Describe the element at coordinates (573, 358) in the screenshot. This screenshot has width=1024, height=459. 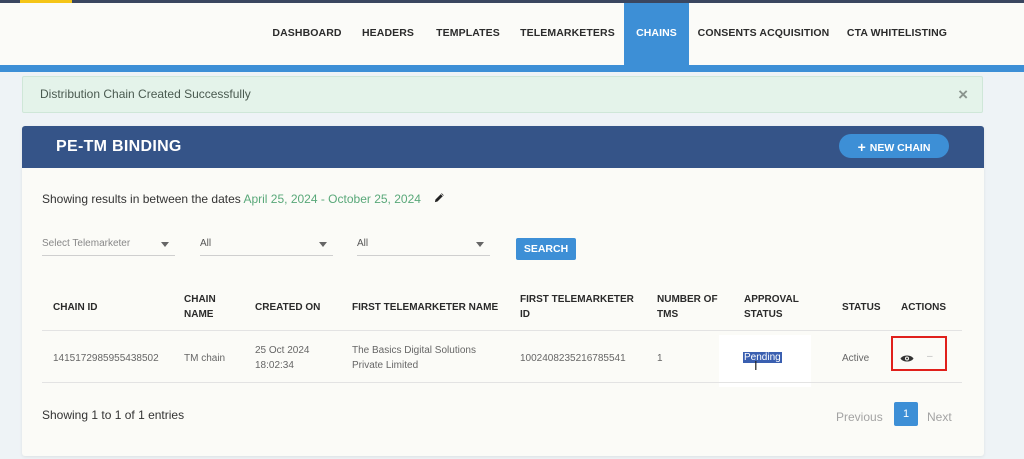
I see `cell-first-tm-id: 1002408235216785541` at that location.